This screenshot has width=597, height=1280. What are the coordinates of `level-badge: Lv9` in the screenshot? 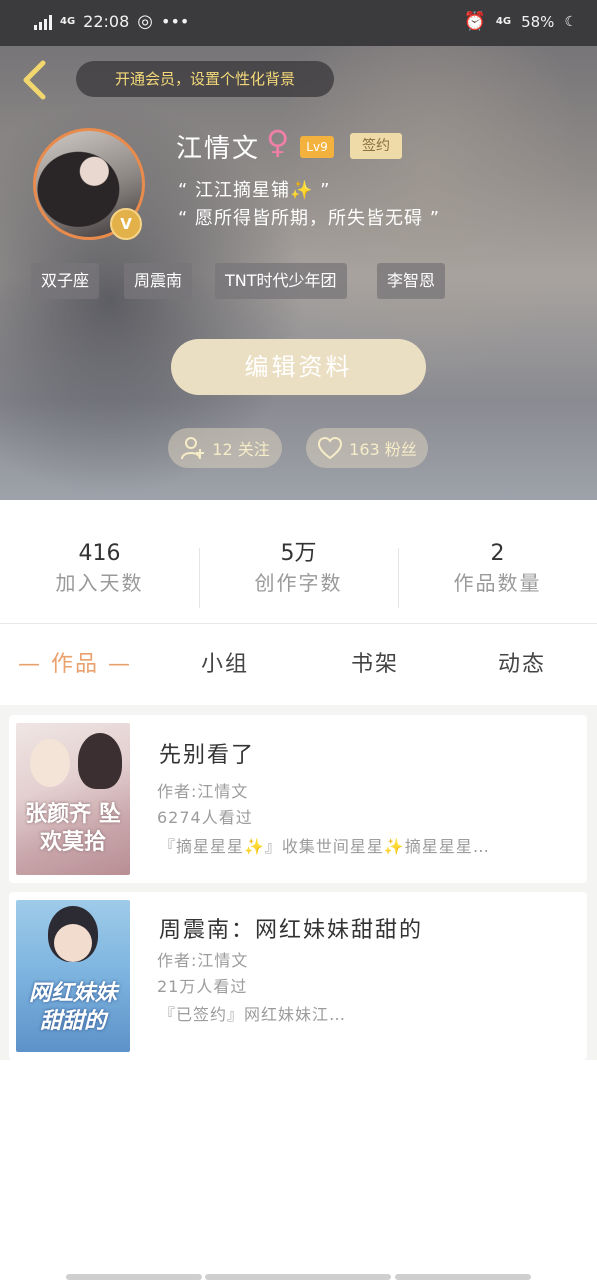 It's located at (317, 147).